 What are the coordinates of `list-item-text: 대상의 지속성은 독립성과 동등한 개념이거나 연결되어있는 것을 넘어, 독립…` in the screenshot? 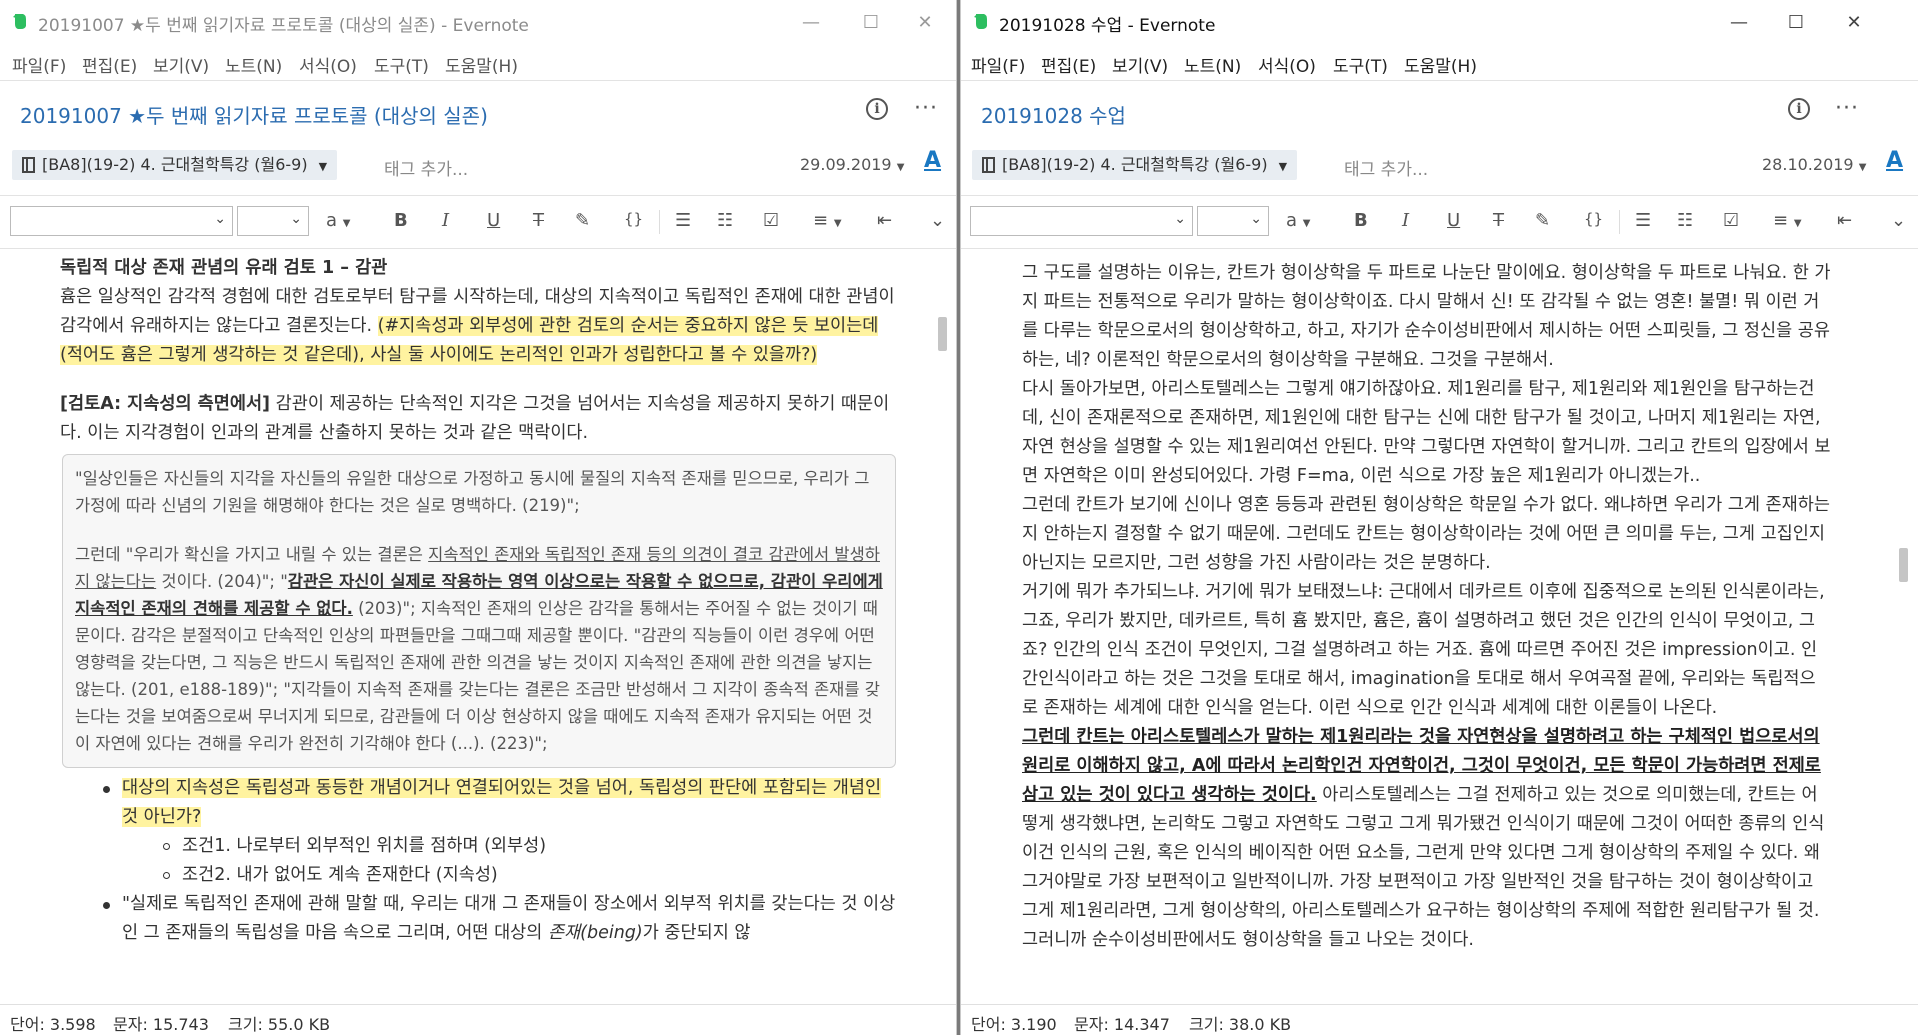 It's located at (502, 802).